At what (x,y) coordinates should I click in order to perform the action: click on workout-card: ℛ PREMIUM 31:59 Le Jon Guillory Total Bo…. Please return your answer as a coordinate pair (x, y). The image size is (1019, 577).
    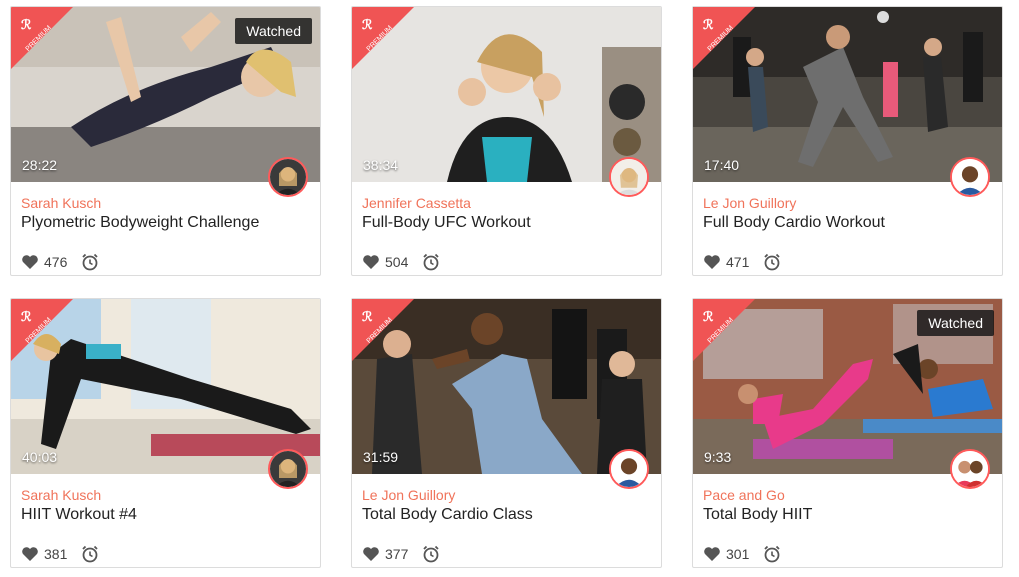
    Looking at the image, I should click on (506, 433).